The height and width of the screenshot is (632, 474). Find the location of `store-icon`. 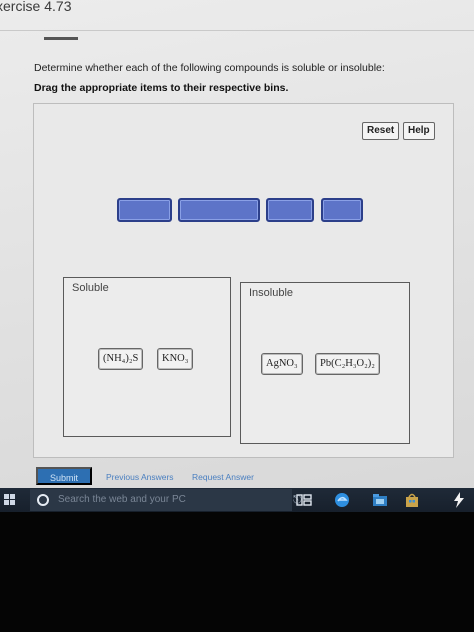

store-icon is located at coordinates (412, 500).